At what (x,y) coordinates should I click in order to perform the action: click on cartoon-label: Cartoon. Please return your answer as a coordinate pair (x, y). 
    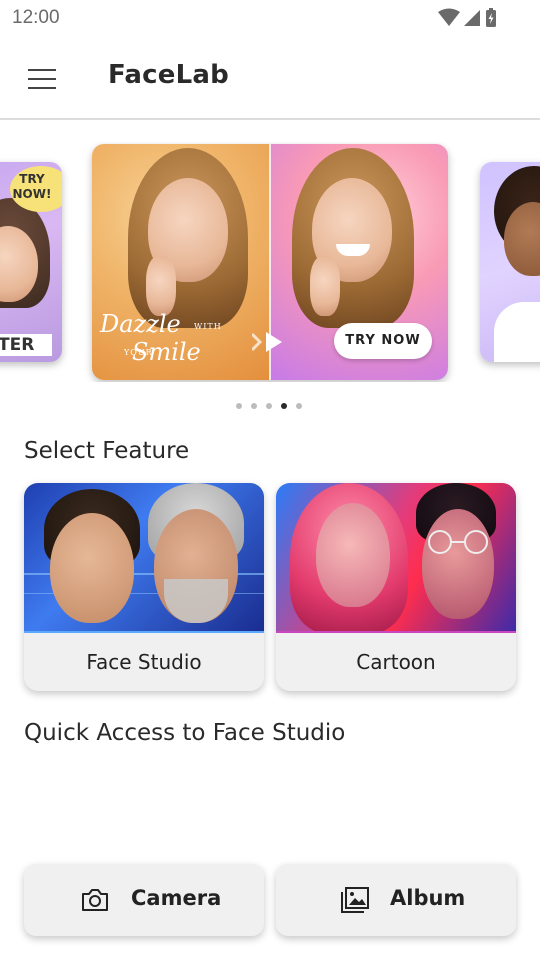
    Looking at the image, I should click on (396, 662).